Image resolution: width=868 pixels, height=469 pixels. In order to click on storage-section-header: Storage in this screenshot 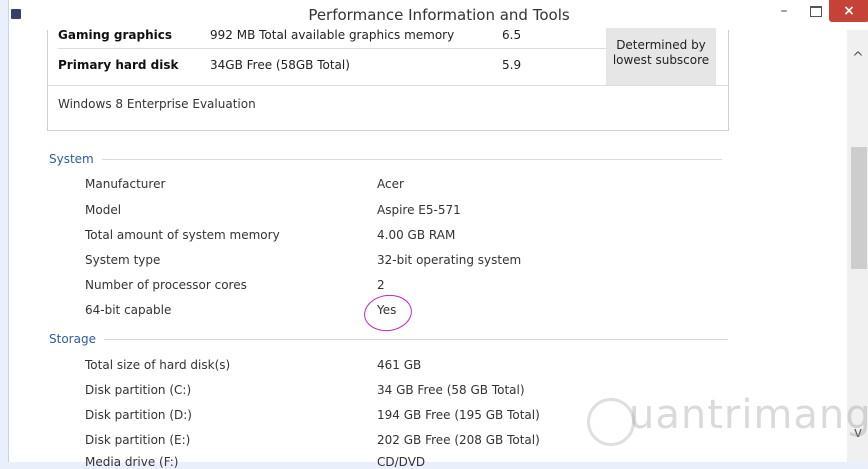, I will do `click(388, 339)`.